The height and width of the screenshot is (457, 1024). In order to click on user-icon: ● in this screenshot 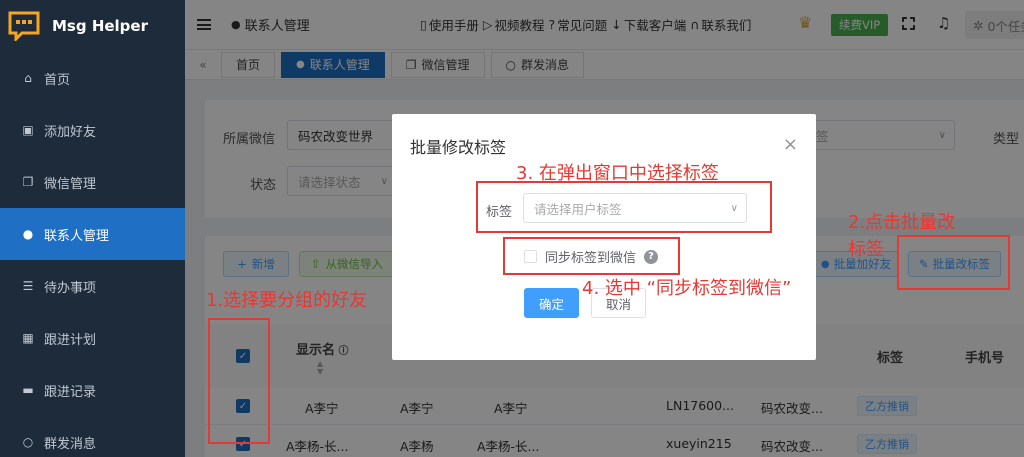, I will do `click(28, 234)`.